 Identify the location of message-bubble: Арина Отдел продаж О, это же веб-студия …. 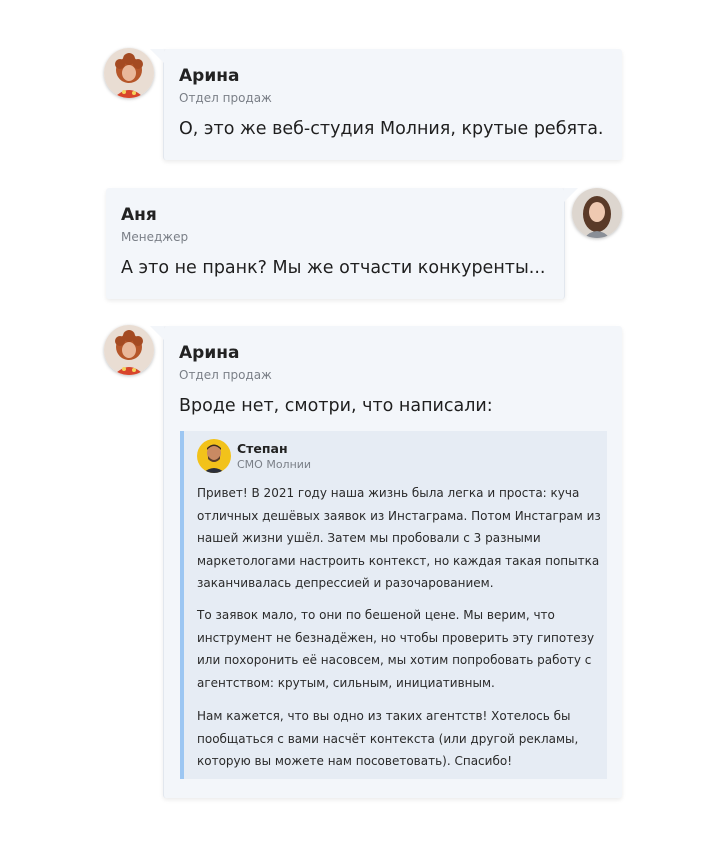
(386, 104).